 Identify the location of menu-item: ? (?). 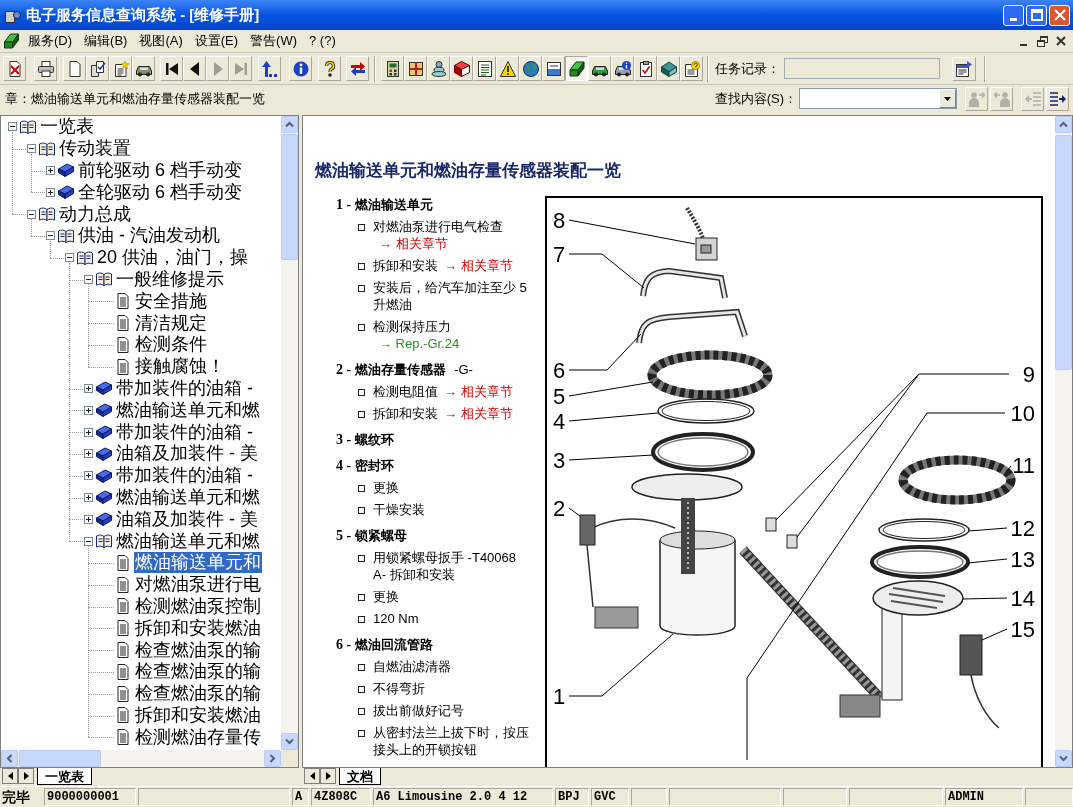
(322, 41).